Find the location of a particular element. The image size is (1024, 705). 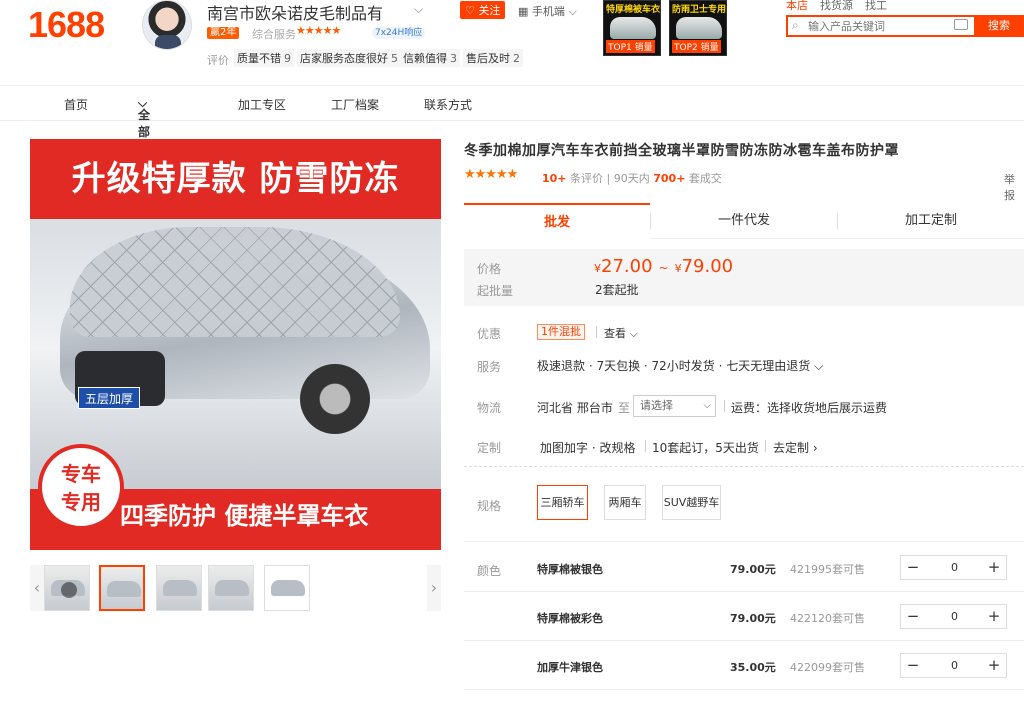

sku-row: 特厚棉被彩色 79.00元 422120套可售 − 0 + is located at coordinates (744, 616).